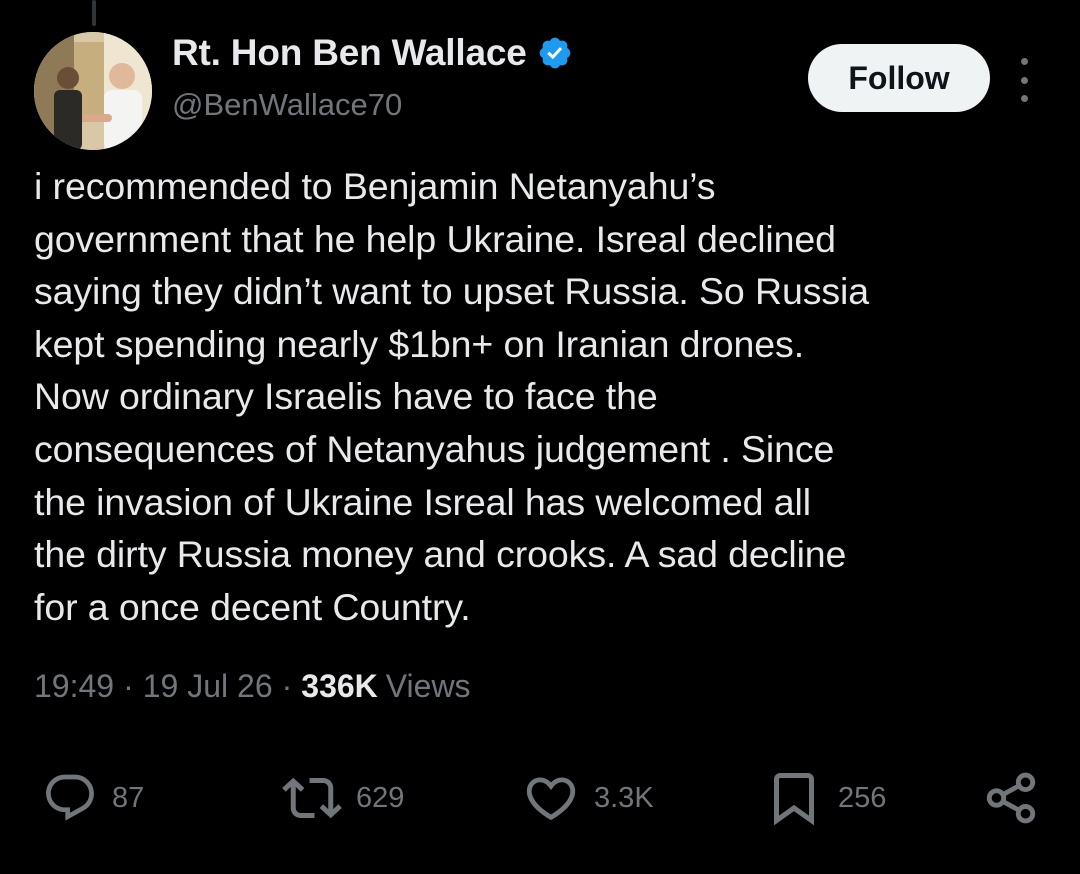  Describe the element at coordinates (343, 798) in the screenshot. I see `repost-button: 629` at that location.